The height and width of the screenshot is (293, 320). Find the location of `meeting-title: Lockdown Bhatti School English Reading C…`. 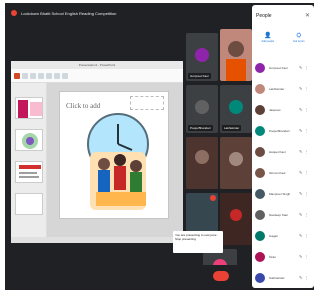

meeting-title: Lockdown Bhatti School English Reading C… is located at coordinates (69, 13).